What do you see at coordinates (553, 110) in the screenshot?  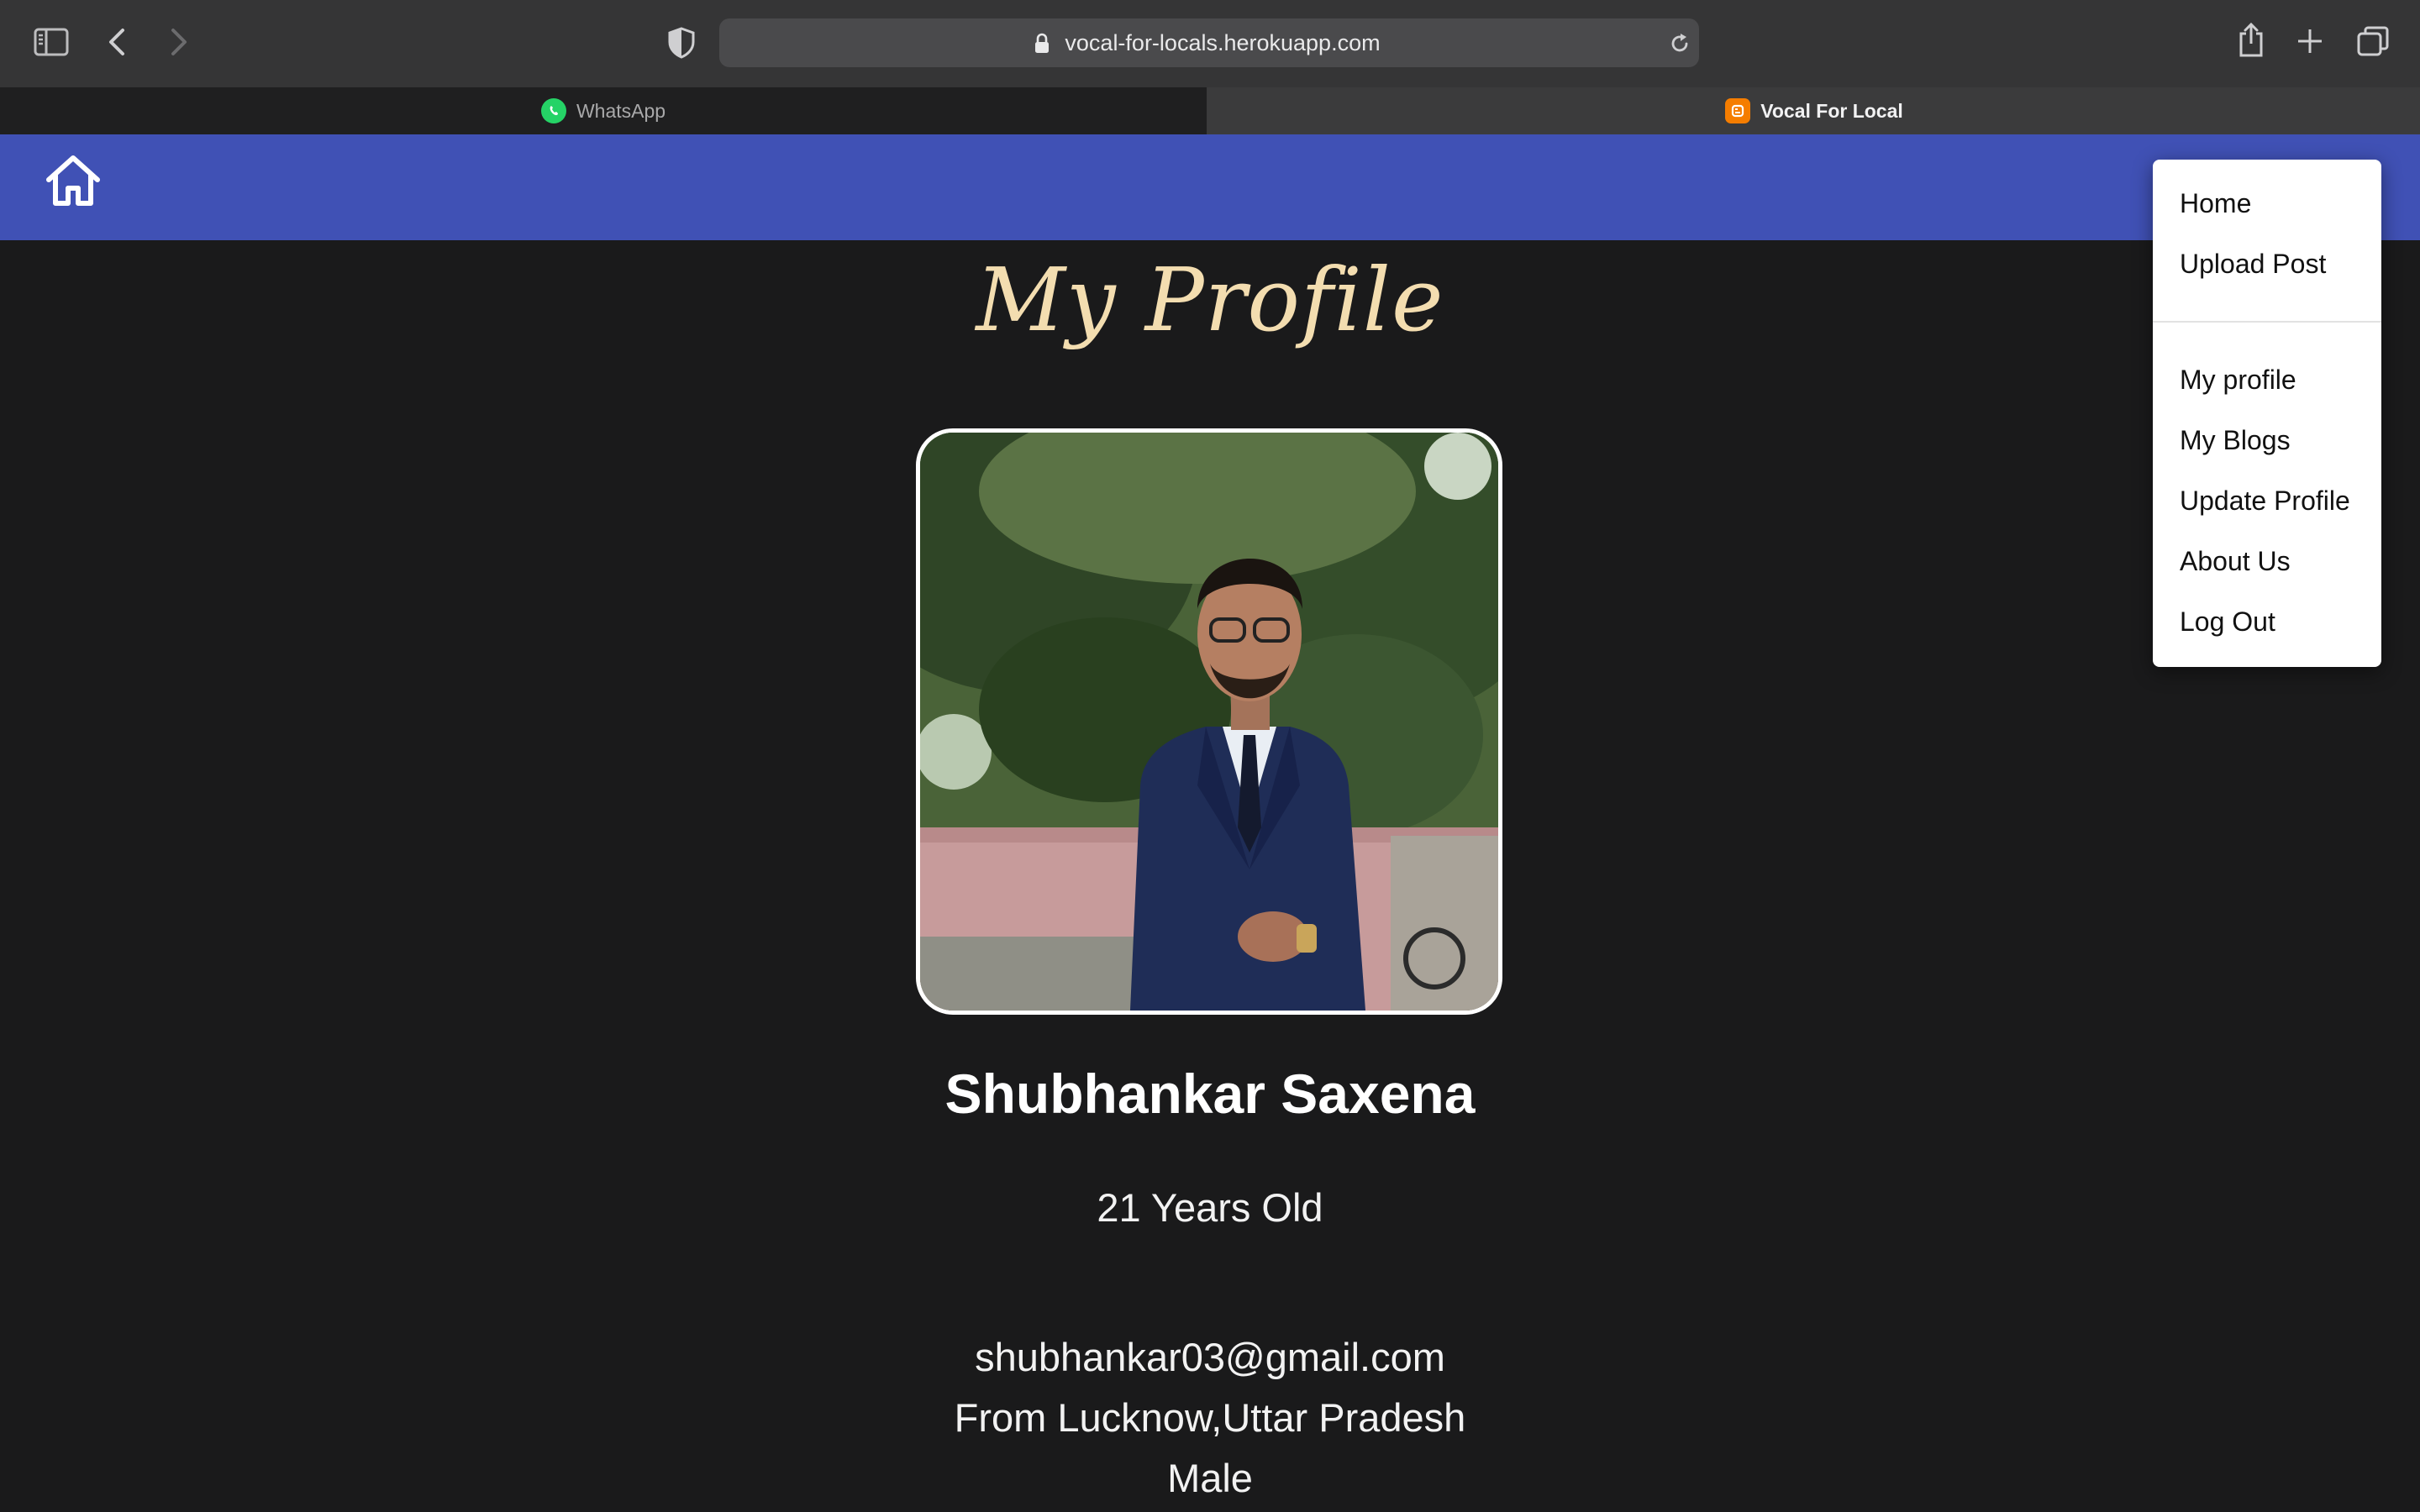 I see `whatsapp-icon` at bounding box center [553, 110].